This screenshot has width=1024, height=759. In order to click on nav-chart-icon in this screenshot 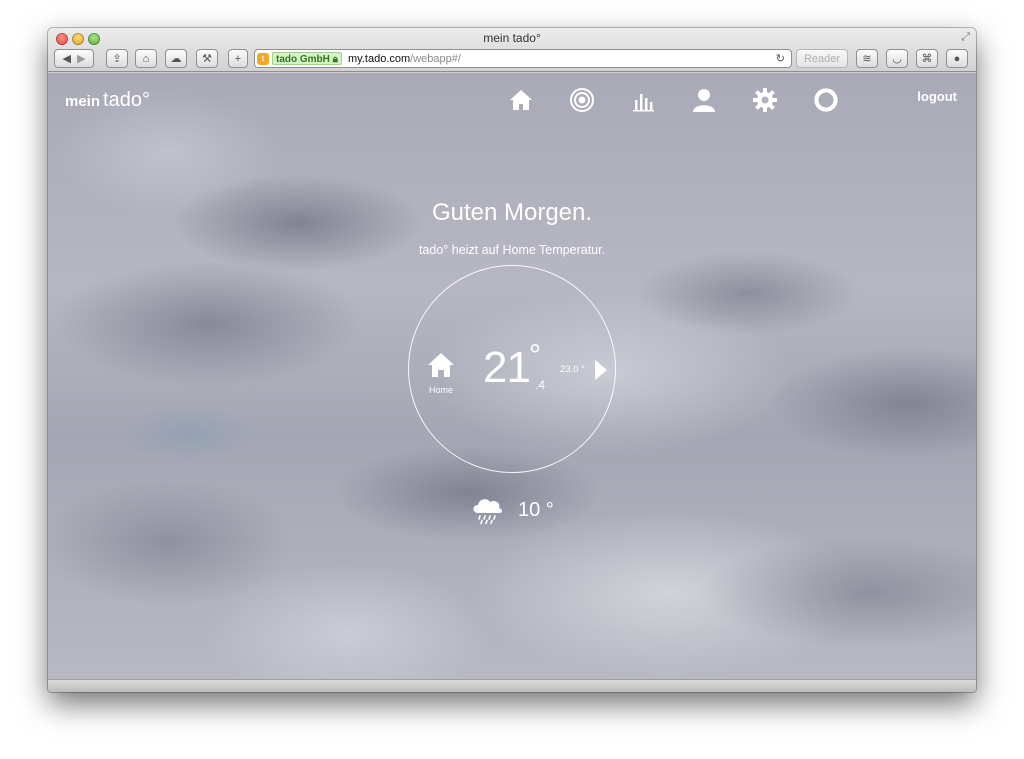, I will do `click(643, 100)`.